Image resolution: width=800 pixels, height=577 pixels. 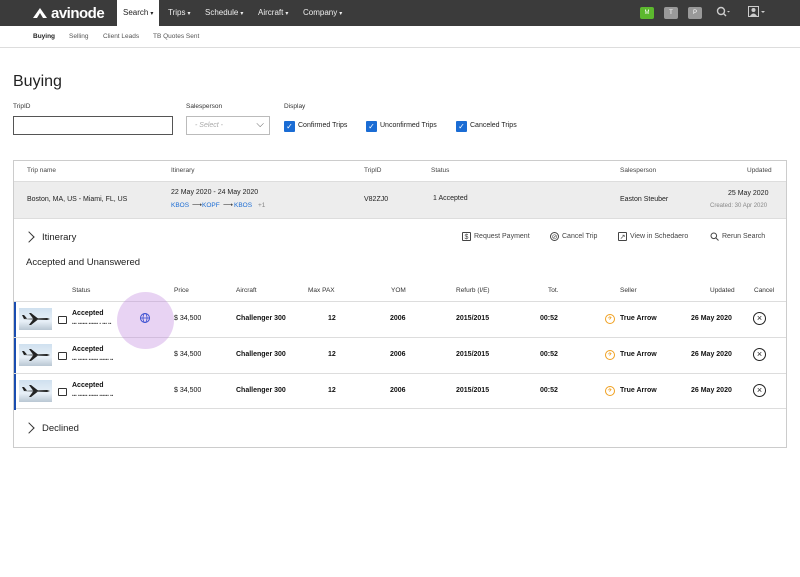 I want to click on trip-row, so click(x=400, y=200).